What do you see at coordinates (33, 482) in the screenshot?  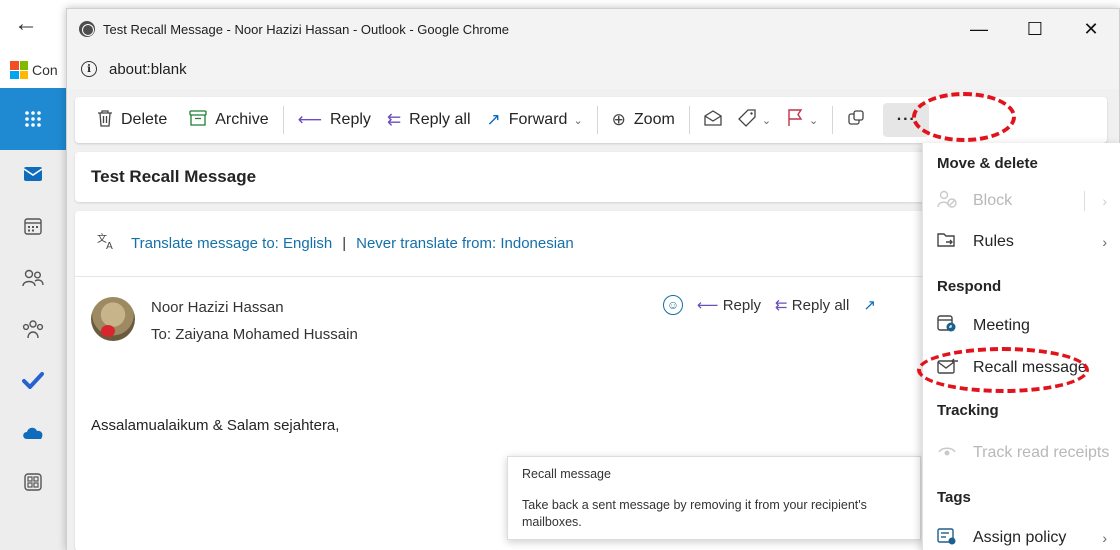 I see `more-apps-icon` at bounding box center [33, 482].